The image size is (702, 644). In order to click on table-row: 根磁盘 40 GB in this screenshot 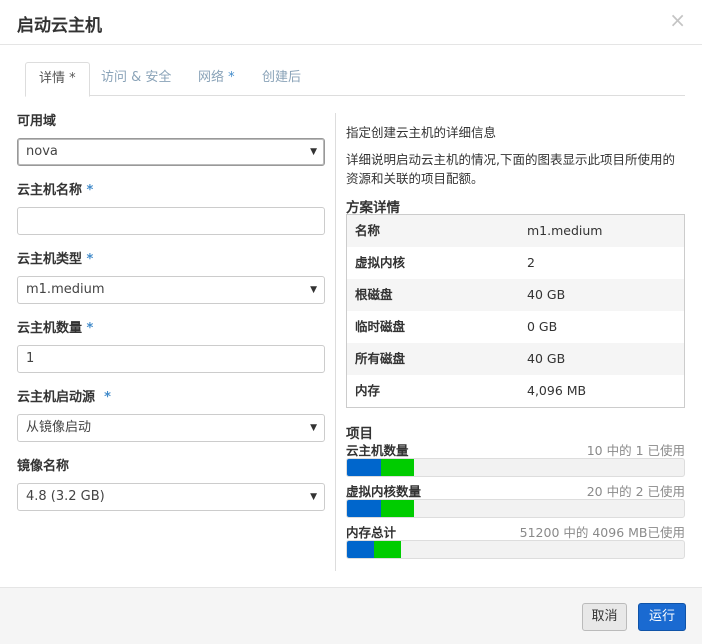, I will do `click(515, 295)`.